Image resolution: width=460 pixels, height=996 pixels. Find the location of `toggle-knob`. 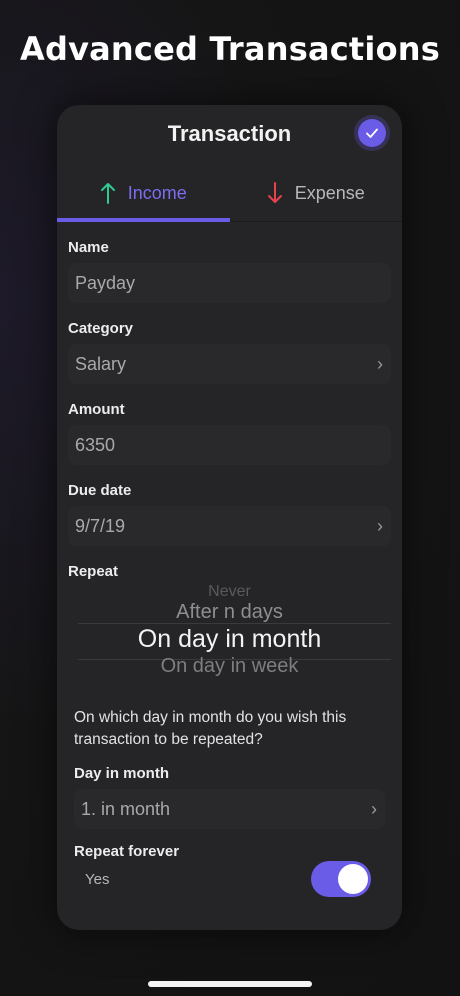

toggle-knob is located at coordinates (353, 879).